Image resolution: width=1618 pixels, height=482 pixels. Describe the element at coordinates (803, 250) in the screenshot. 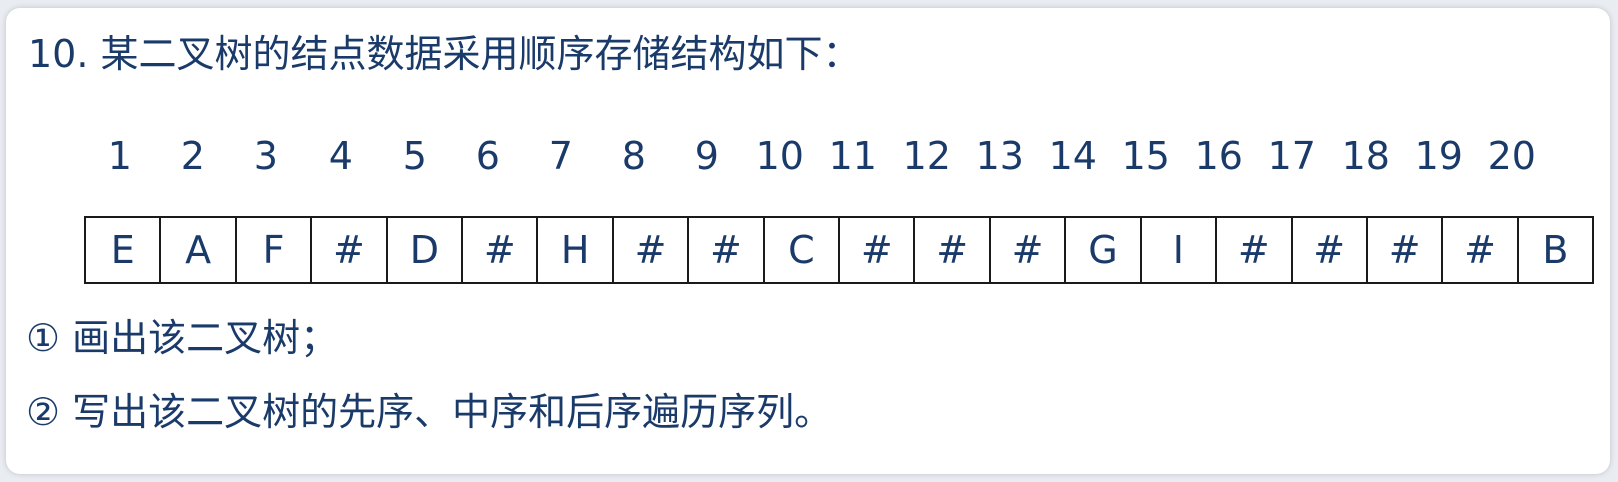

I see `array-cell: C` at that location.